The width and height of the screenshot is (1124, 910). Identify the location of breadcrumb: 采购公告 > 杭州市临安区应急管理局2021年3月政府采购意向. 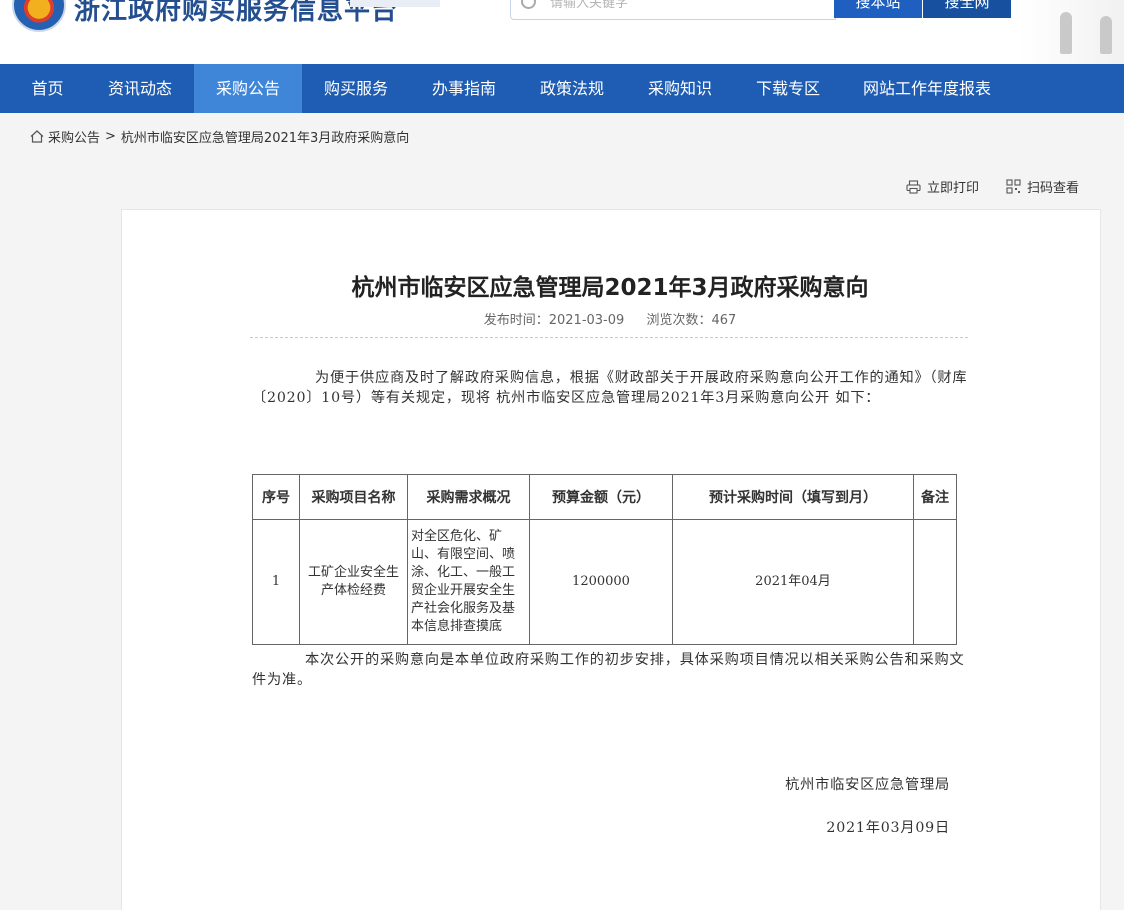
(219, 136).